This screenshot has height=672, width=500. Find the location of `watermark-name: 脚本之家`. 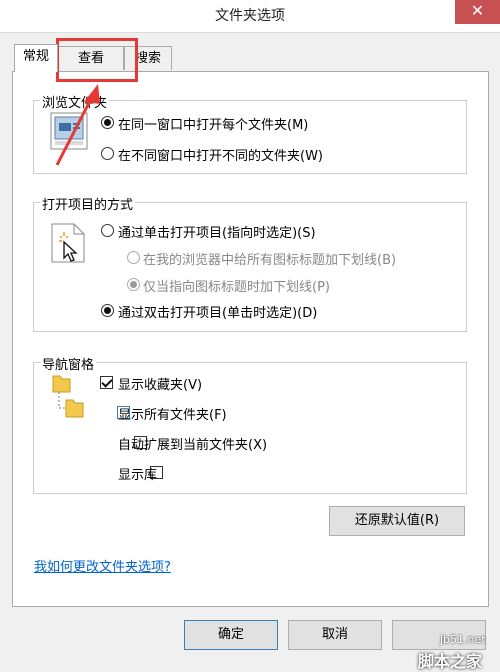

watermark-name: 脚本之家 is located at coordinates (450, 661).